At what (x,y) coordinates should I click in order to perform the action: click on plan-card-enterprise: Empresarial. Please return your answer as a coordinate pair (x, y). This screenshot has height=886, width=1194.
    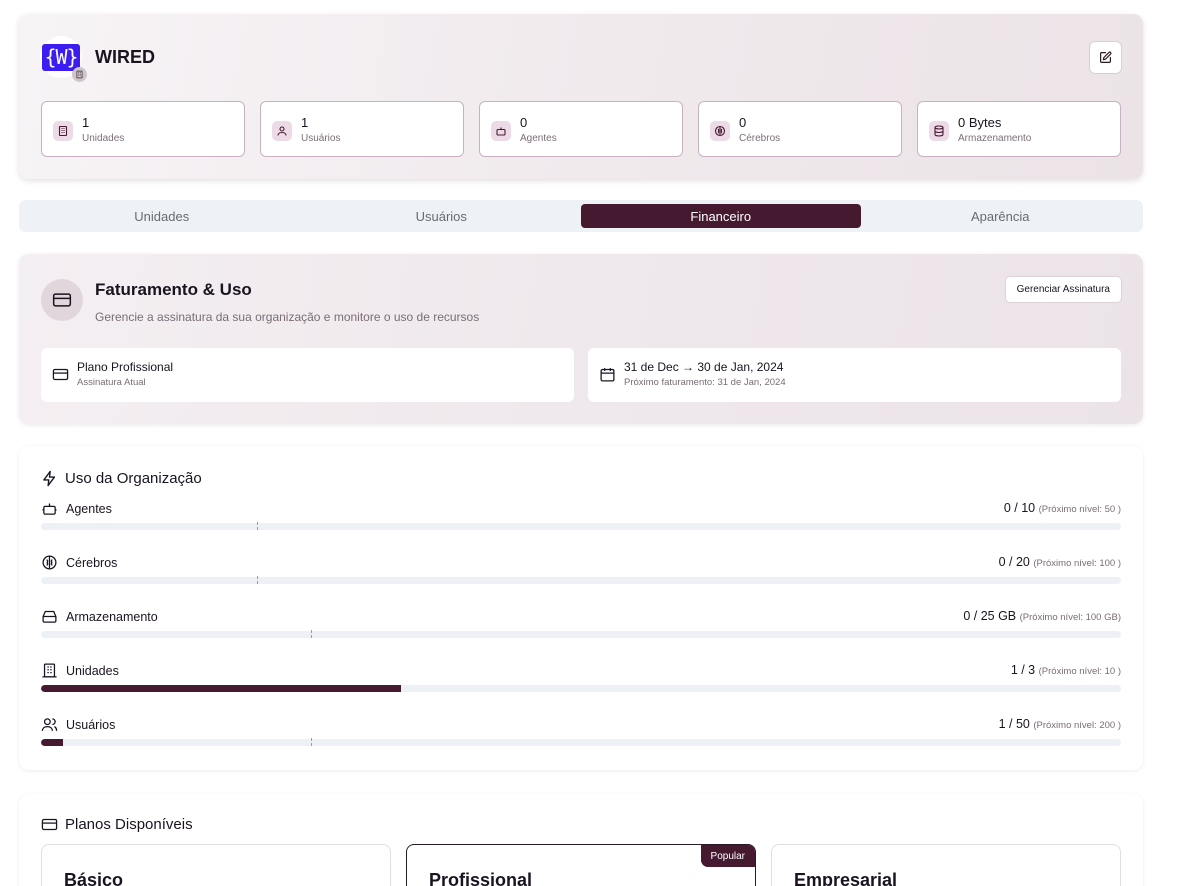
    Looking at the image, I should click on (946, 865).